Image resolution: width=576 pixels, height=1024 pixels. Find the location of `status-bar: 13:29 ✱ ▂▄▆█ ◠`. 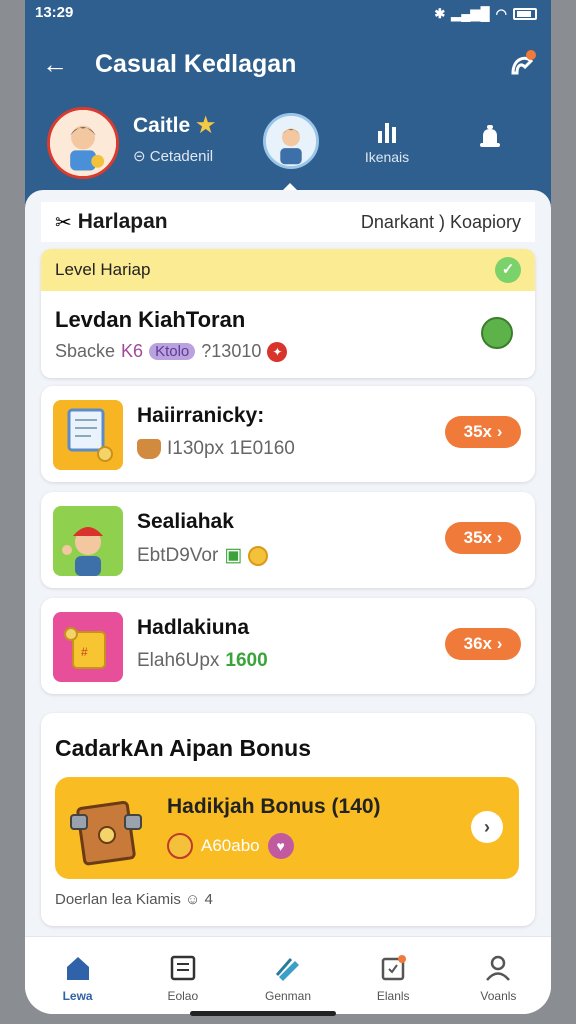

status-bar: 13:29 ✱ ▂▄▆█ ◠ is located at coordinates (288, 14).